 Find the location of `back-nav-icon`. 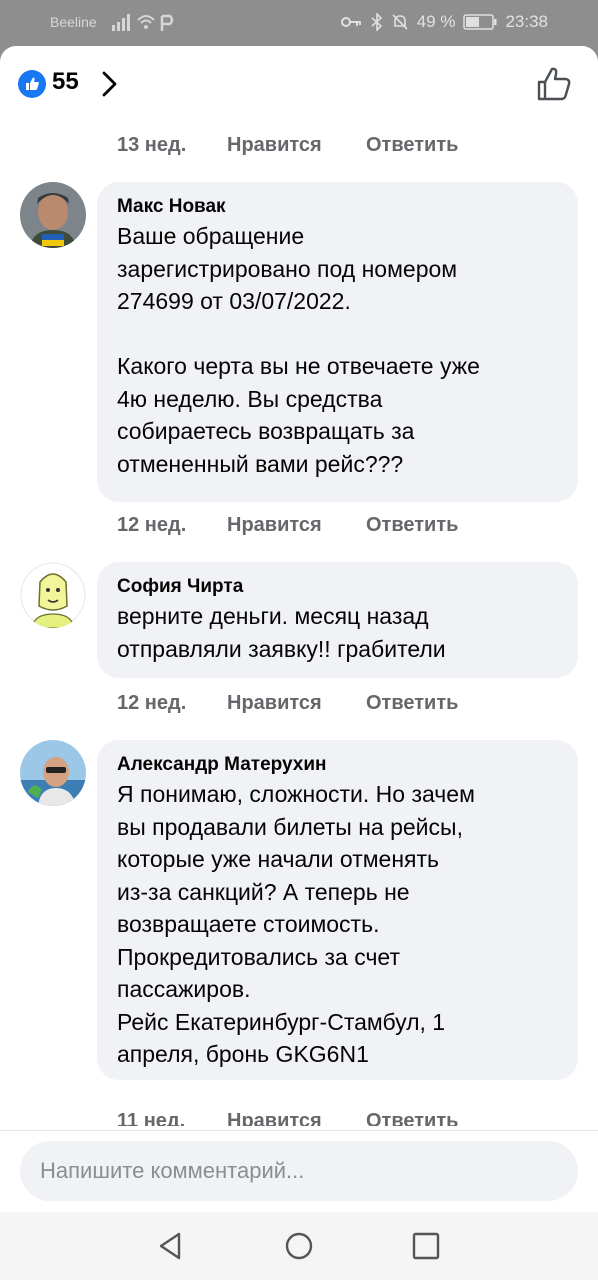

back-nav-icon is located at coordinates (170, 1246).